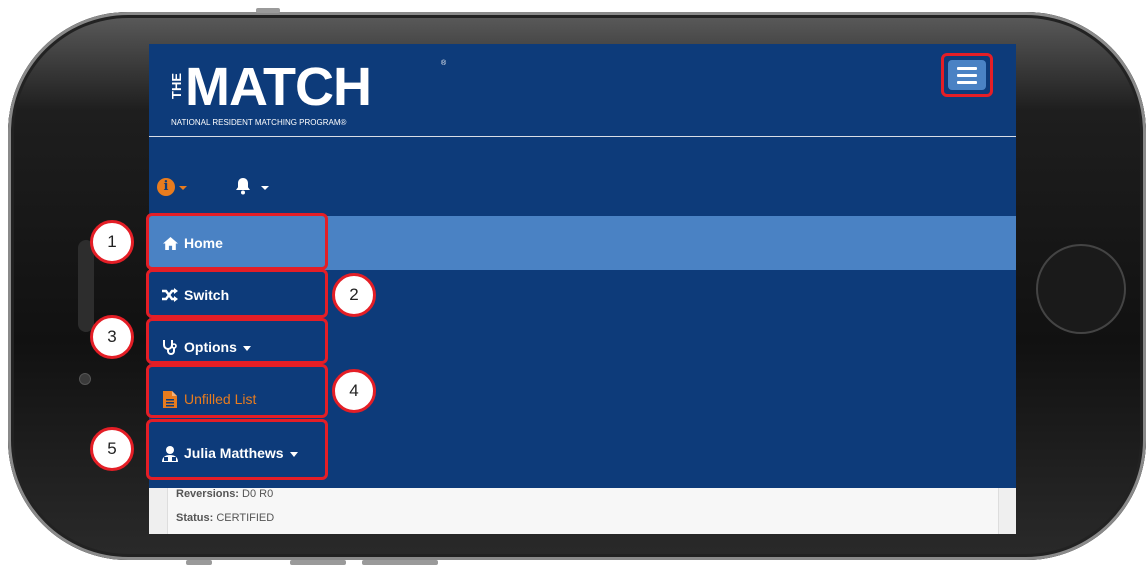 This screenshot has height=567, width=1148. I want to click on callout-5: 5, so click(112, 449).